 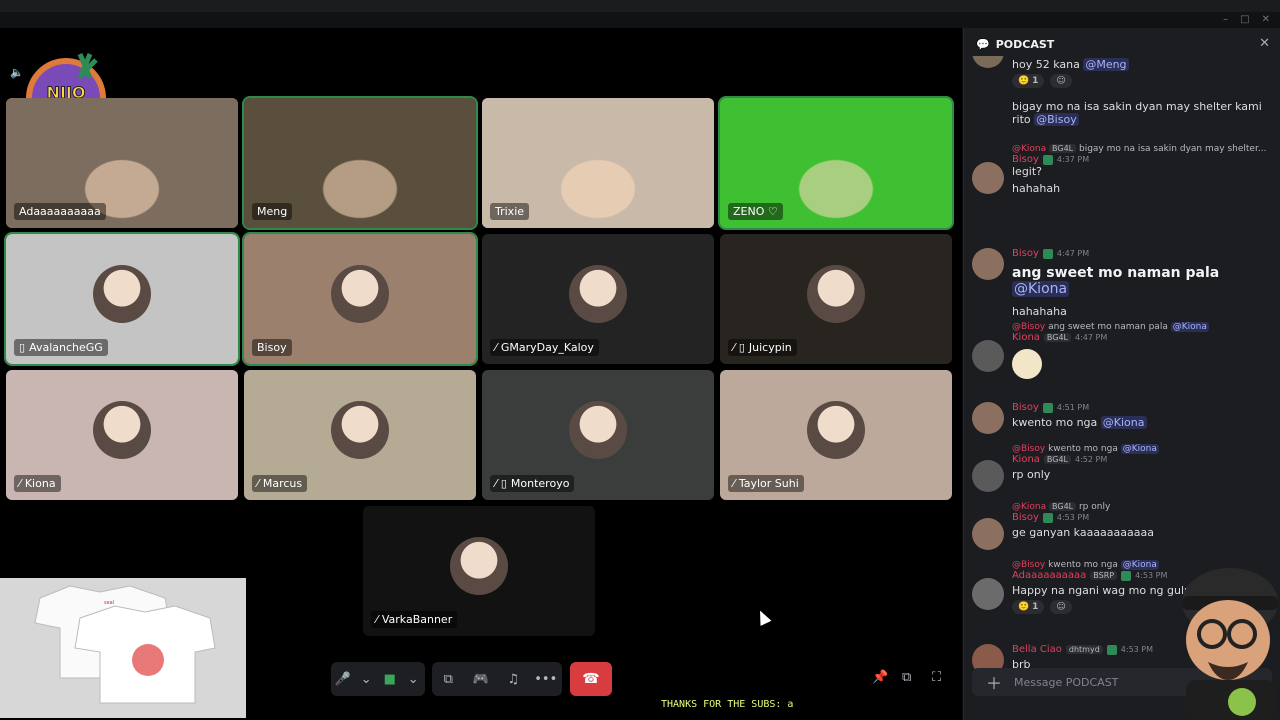 What do you see at coordinates (1116, 273) in the screenshot?
I see `message-text: ang sweet mo naman pala` at bounding box center [1116, 273].